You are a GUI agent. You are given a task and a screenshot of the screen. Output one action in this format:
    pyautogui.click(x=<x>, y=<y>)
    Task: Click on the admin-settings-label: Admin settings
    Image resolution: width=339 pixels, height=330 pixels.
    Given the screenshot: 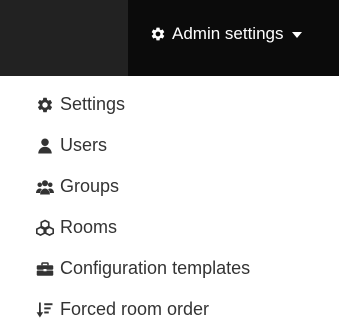 What is the action you would take?
    pyautogui.click(x=228, y=33)
    